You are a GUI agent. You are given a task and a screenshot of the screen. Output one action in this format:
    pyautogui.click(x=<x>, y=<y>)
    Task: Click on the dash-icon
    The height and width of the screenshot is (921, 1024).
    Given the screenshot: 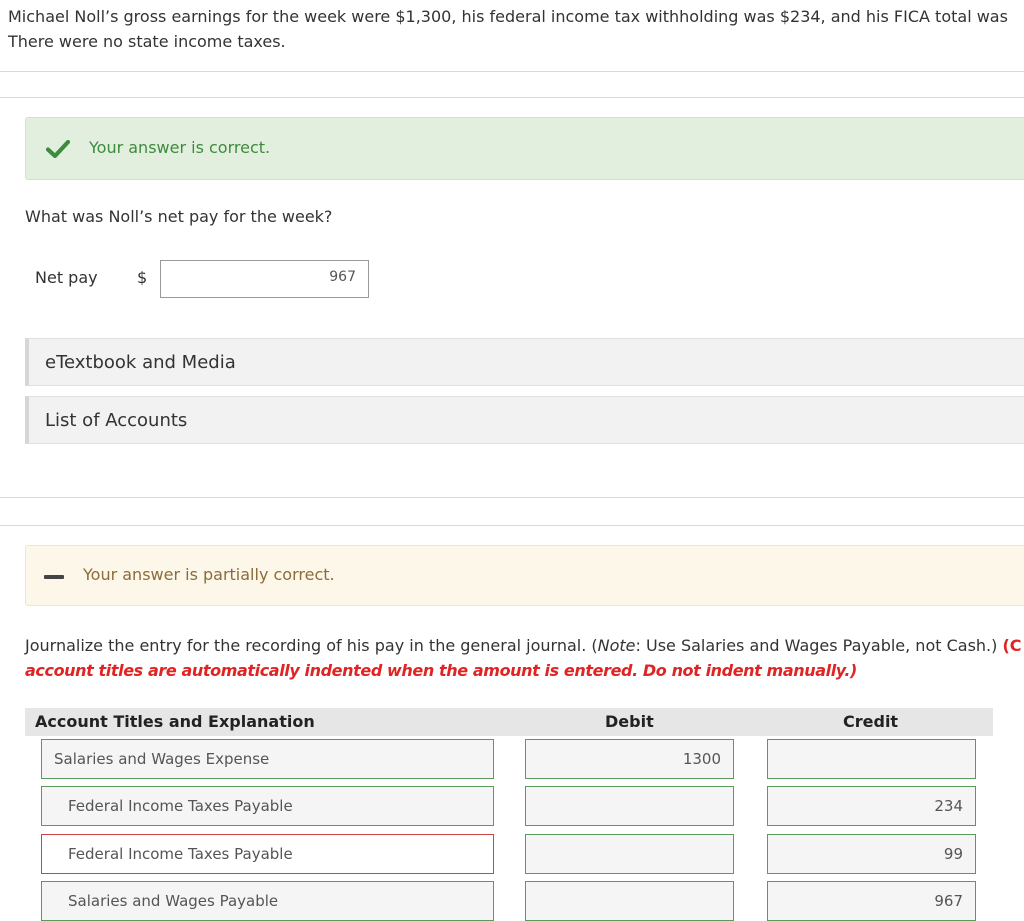 What is the action you would take?
    pyautogui.click(x=54, y=577)
    